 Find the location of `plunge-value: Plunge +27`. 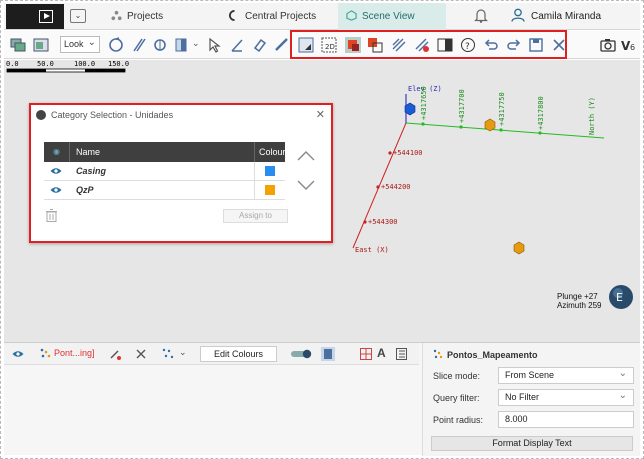

plunge-value: Plunge +27 is located at coordinates (577, 296).